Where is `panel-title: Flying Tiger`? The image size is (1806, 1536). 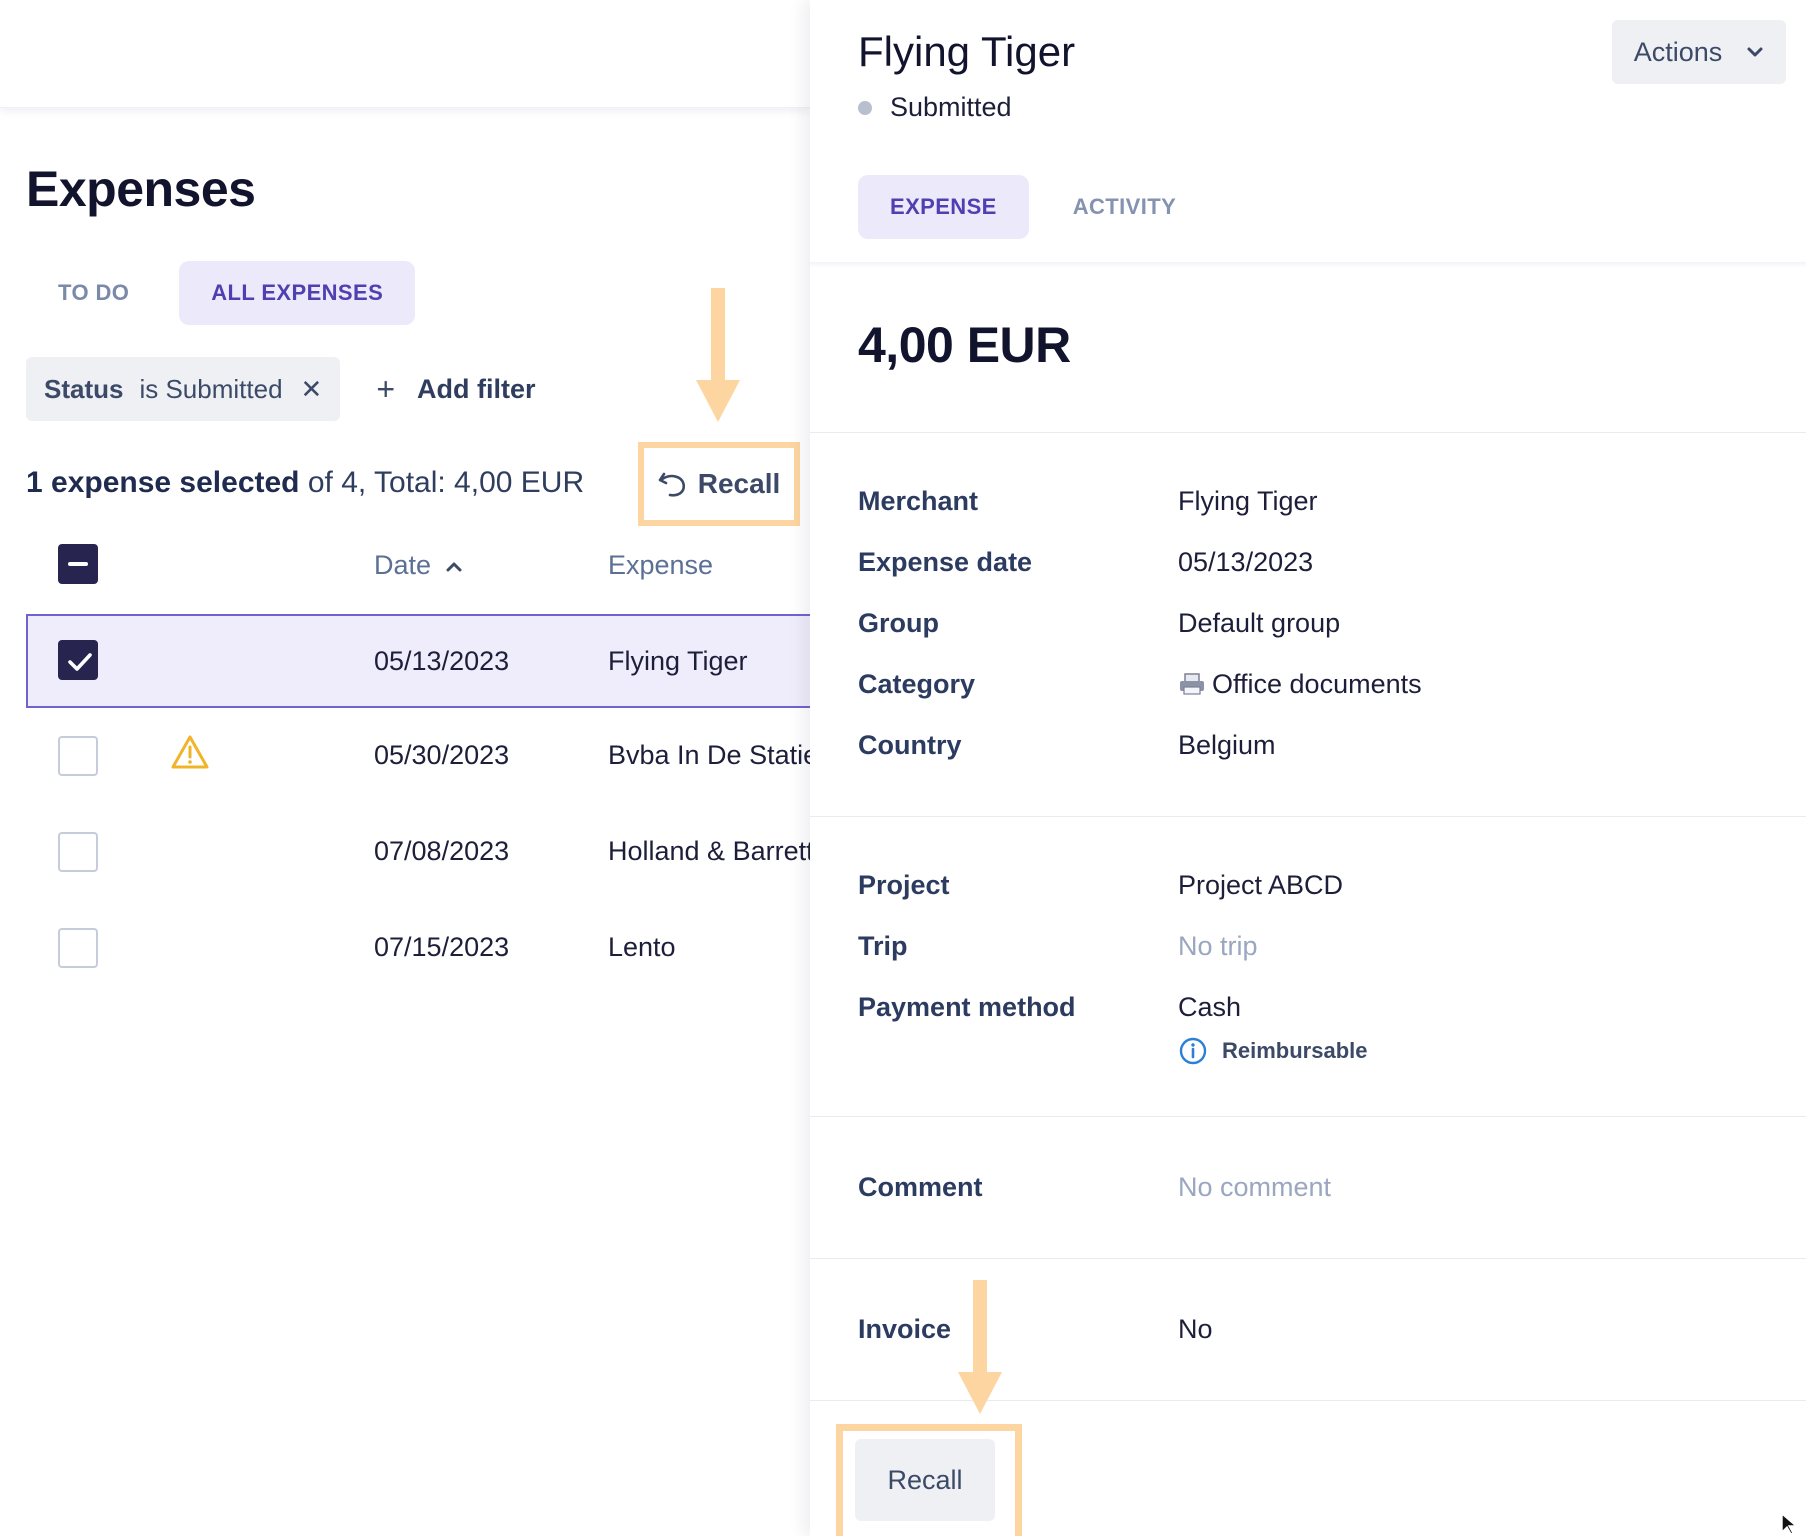
panel-title: Flying Tiger is located at coordinates (967, 51).